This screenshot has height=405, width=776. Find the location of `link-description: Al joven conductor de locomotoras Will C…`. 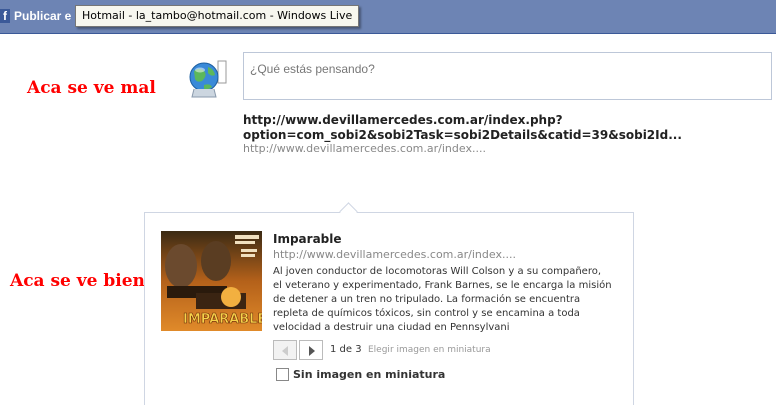

link-description: Al joven conductor de locomotoras Will C… is located at coordinates (442, 299).